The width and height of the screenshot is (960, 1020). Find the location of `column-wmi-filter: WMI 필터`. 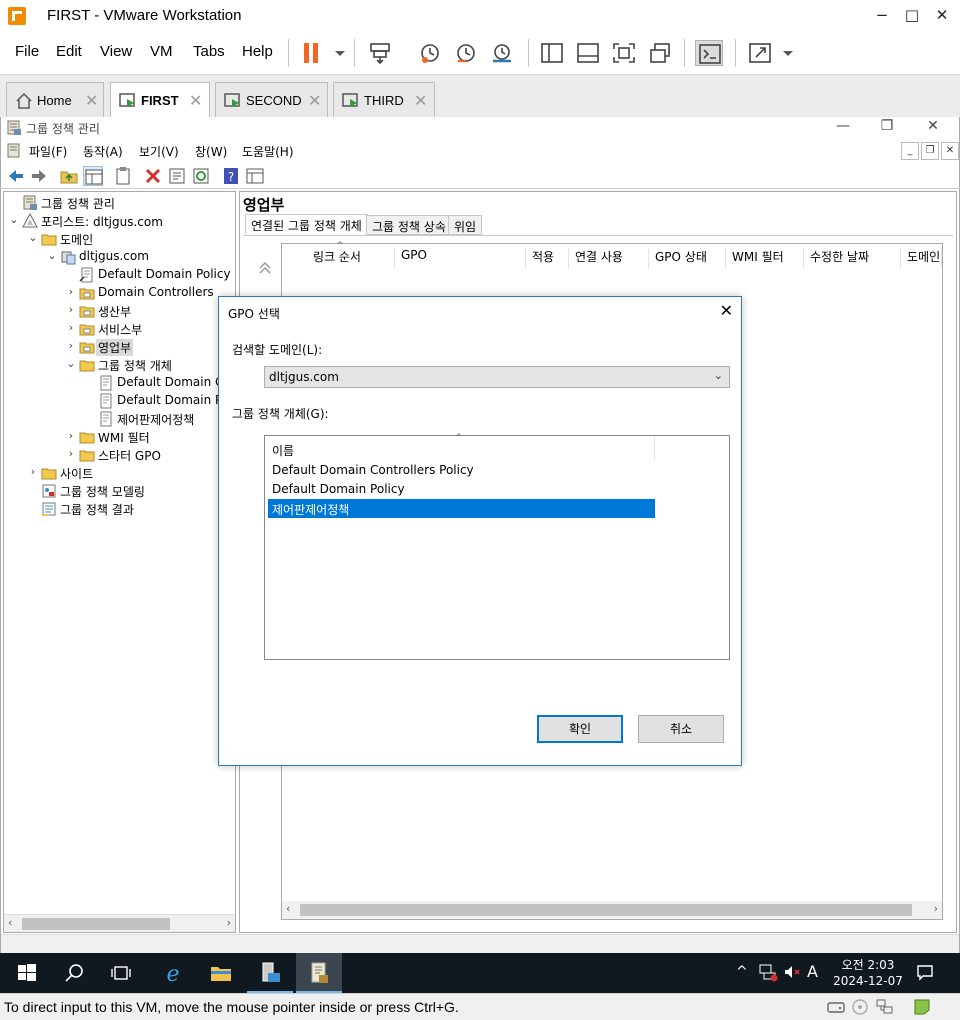

column-wmi-filter: WMI 필터 is located at coordinates (765, 258).